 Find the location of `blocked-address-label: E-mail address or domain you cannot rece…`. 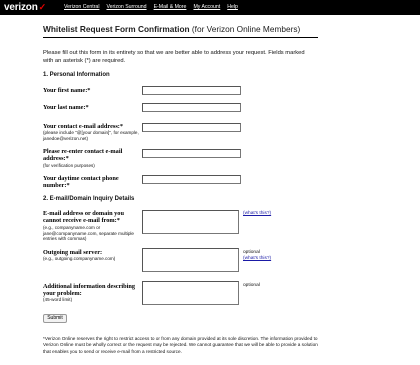

blocked-address-label: E-mail address or domain you cannot rece… is located at coordinates (83, 217).